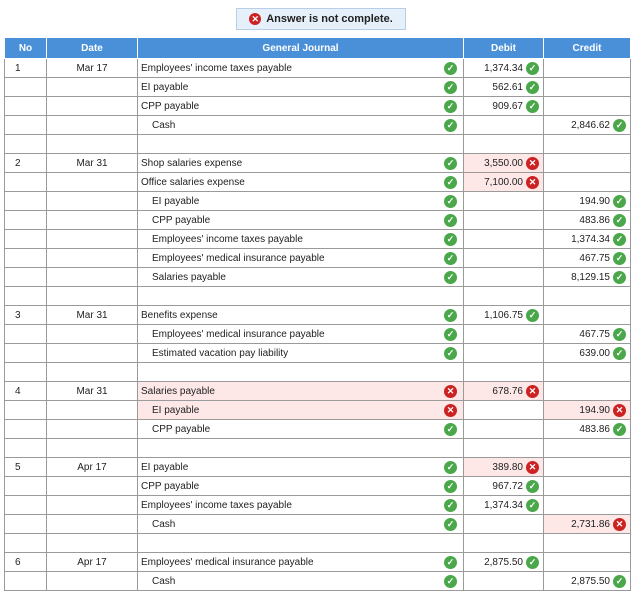  What do you see at coordinates (503, 562) in the screenshot?
I see `debit-cell: 2,875.50 ✓` at bounding box center [503, 562].